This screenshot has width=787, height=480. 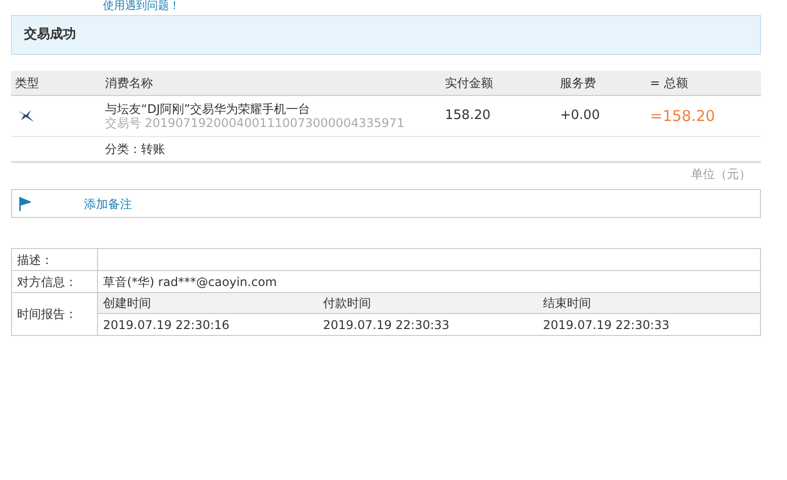 What do you see at coordinates (683, 116) in the screenshot?
I see `total-amount: =158.20` at bounding box center [683, 116].